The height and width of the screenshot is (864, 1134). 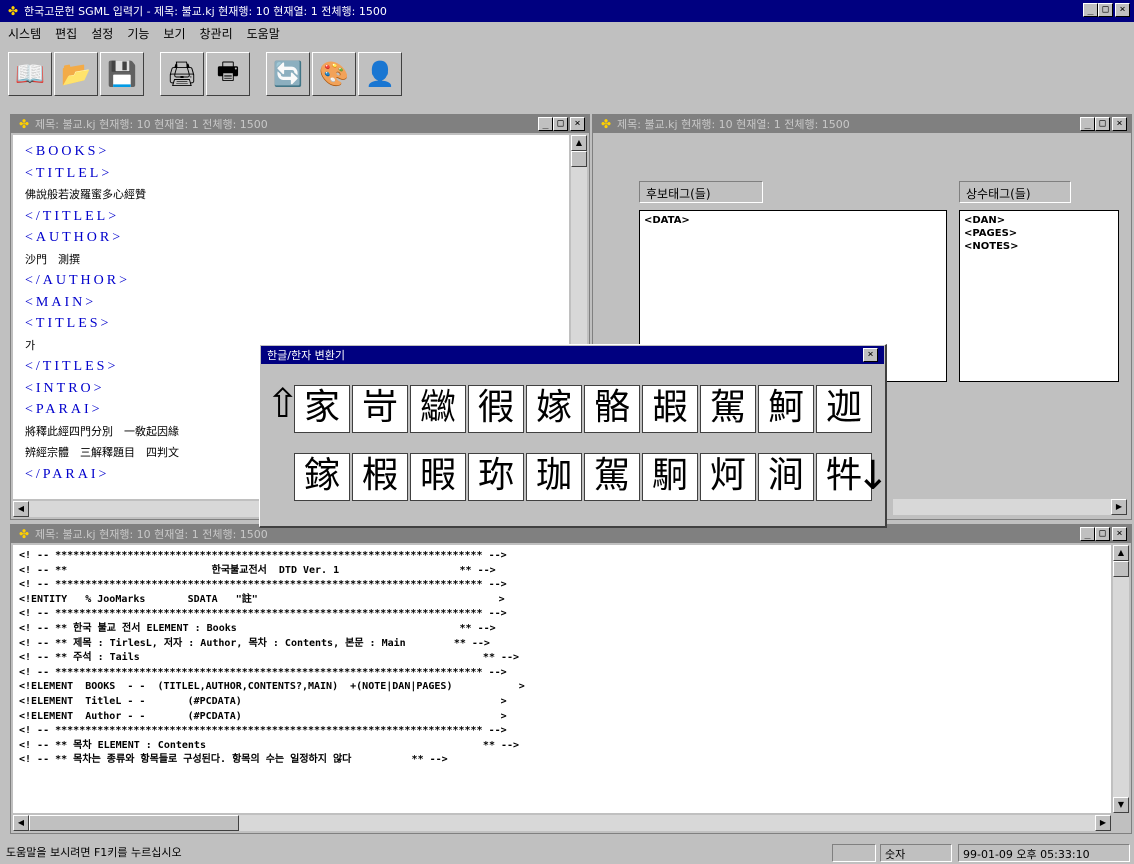 I want to click on menu-settings: 설정, so click(x=102, y=33).